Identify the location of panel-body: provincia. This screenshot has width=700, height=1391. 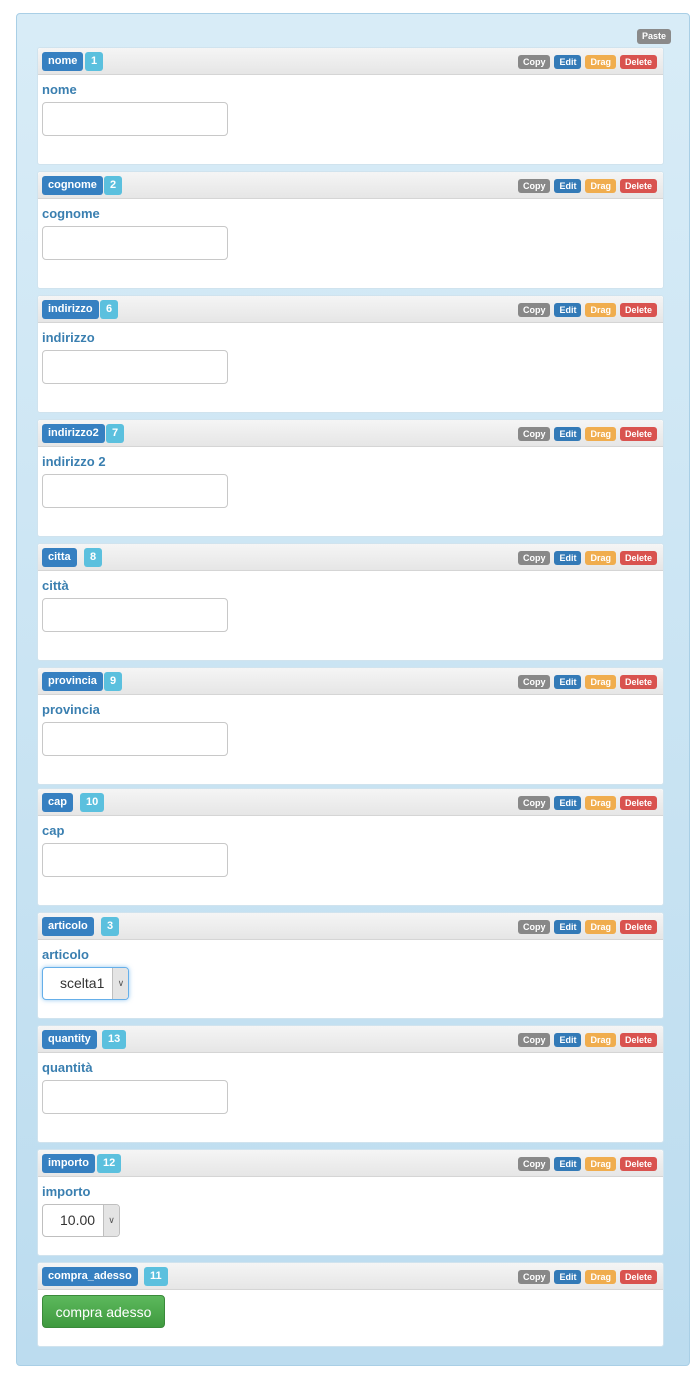
(350, 739).